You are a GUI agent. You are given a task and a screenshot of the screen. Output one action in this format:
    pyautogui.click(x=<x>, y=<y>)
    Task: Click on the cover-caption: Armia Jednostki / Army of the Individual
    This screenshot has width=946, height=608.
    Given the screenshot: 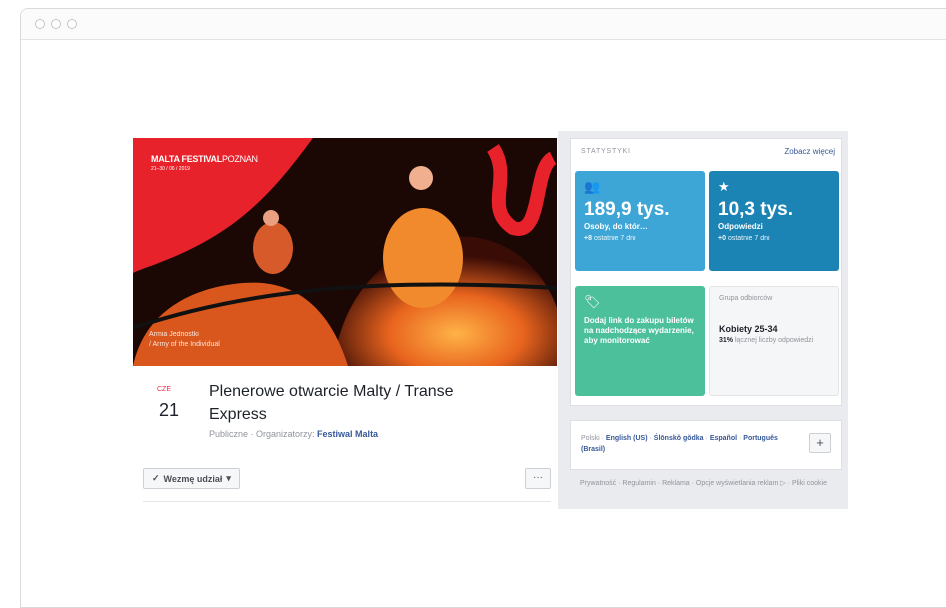 What is the action you would take?
    pyautogui.click(x=184, y=339)
    